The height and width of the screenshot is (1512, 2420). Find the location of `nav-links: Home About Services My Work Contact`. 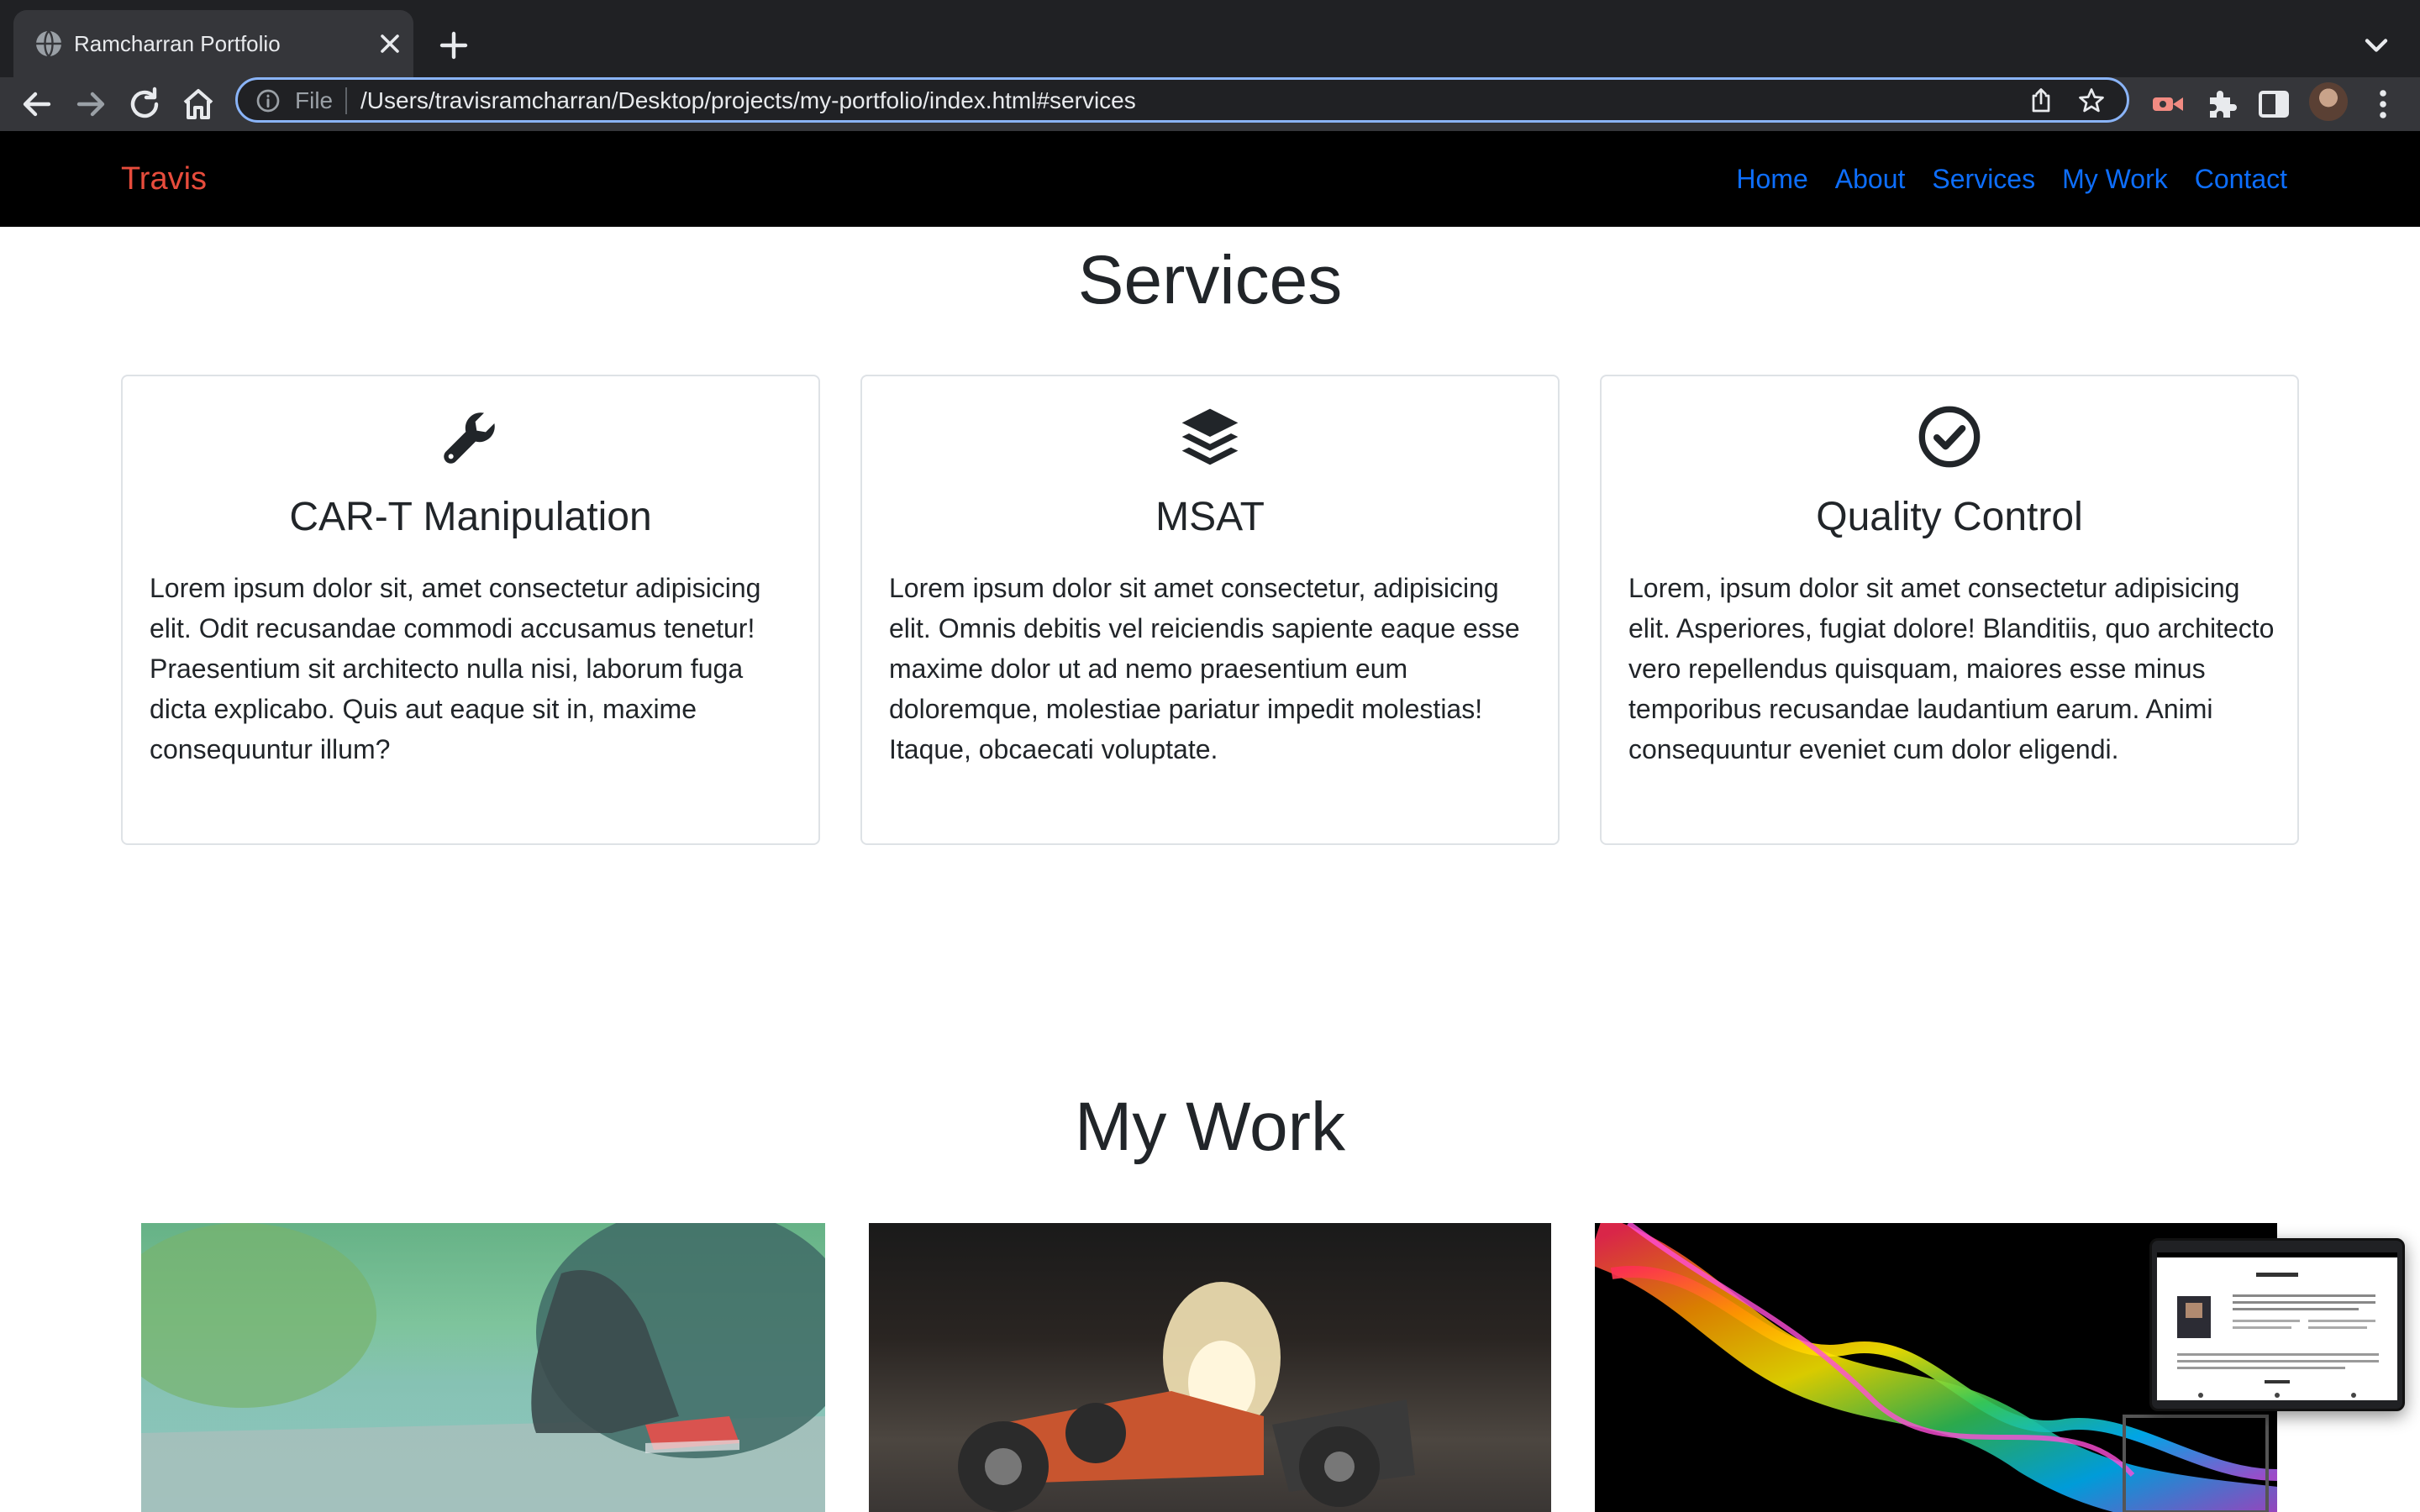

nav-links: Home About Services My Work Contact is located at coordinates (2011, 179).